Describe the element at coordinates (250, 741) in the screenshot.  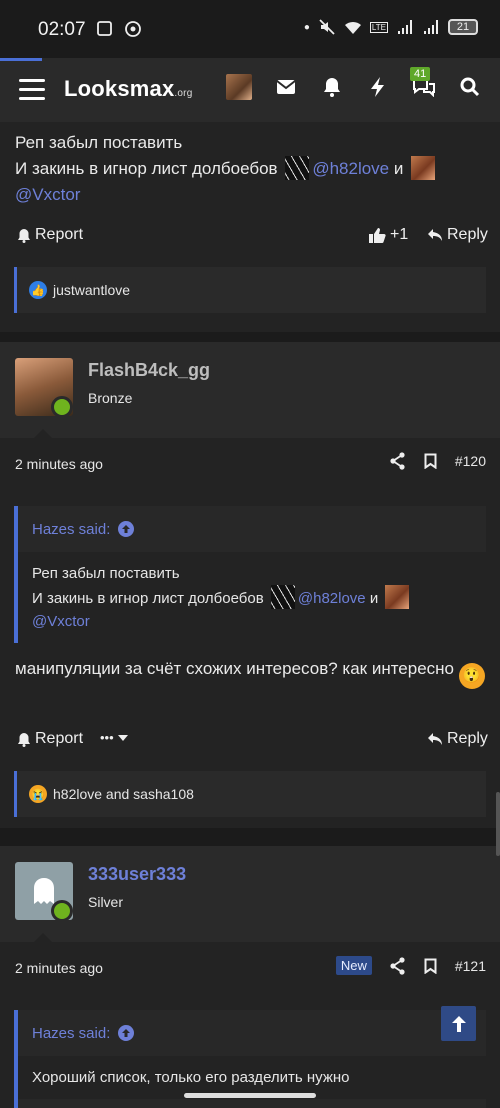
I see `post-actions: Report ••• Reply` at that location.